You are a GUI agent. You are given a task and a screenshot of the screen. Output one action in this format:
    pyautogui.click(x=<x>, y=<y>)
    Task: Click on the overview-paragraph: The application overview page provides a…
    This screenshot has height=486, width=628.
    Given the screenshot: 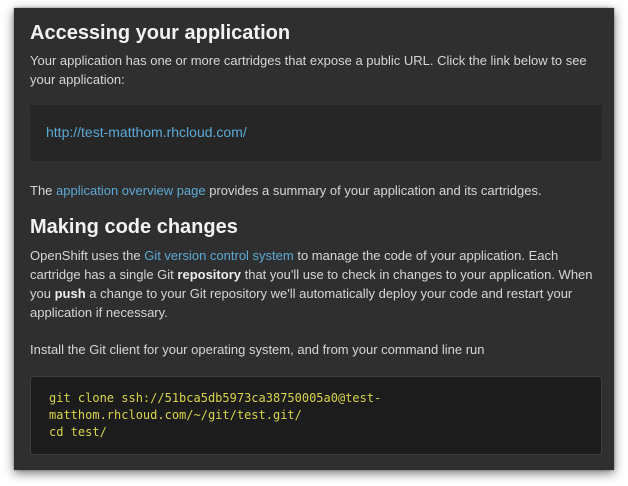 What is the action you would take?
    pyautogui.click(x=316, y=190)
    